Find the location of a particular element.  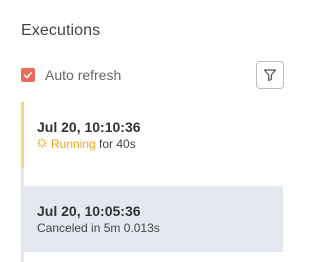

panel-title: Executions is located at coordinates (61, 30).